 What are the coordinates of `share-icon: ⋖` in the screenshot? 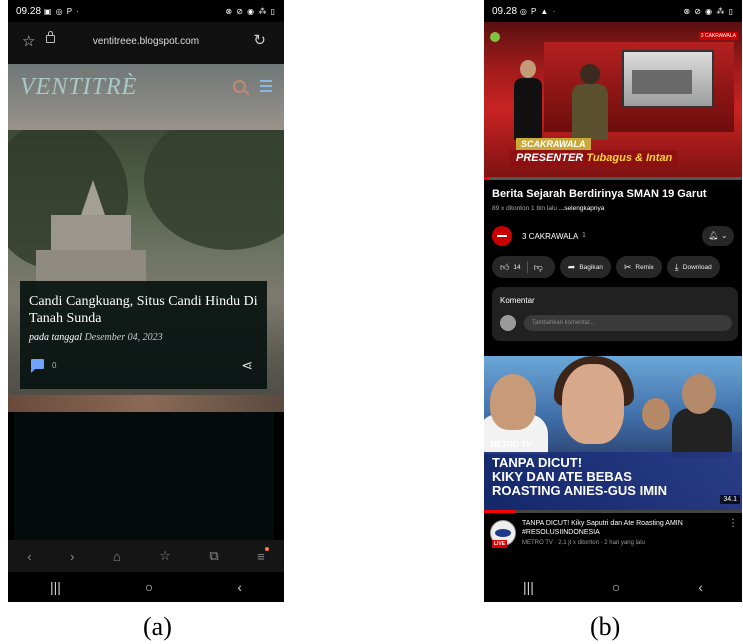 It's located at (247, 365).